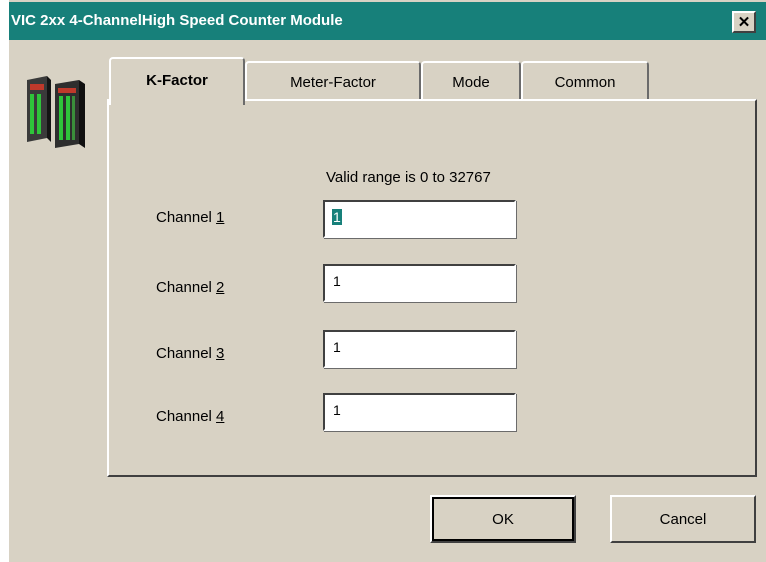 This screenshot has height=562, width=766. Describe the element at coordinates (220, 217) in the screenshot. I see `channel-1-label-accel: 1` at that location.